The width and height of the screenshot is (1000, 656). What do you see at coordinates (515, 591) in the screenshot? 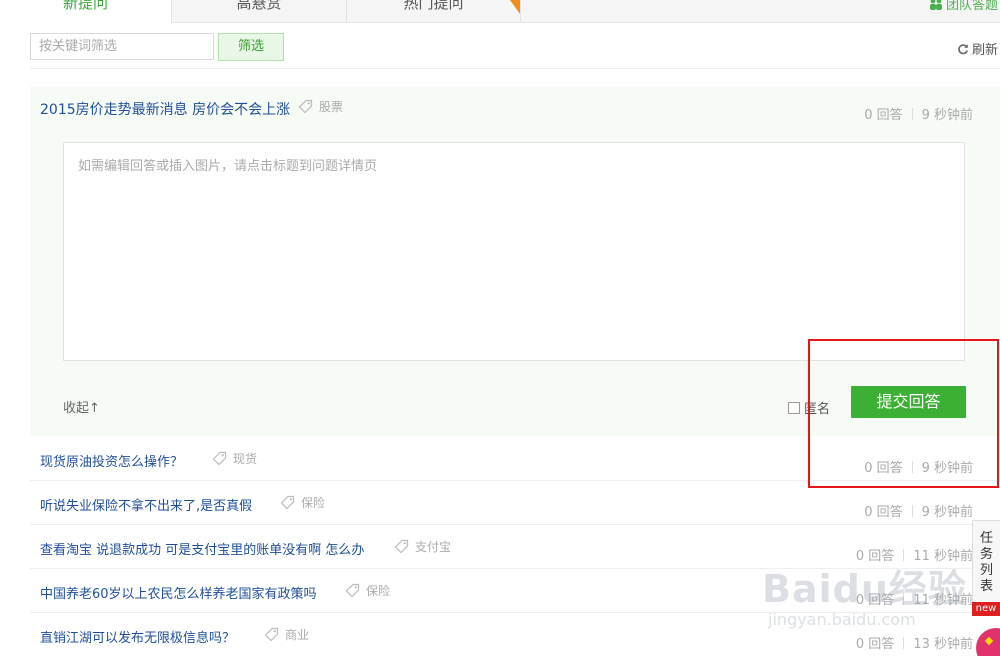
I see `question-row: 中国养老60岁以上农民怎么样养老国家有政策吗 保险 0 回答 11 秒钟前` at bounding box center [515, 591].